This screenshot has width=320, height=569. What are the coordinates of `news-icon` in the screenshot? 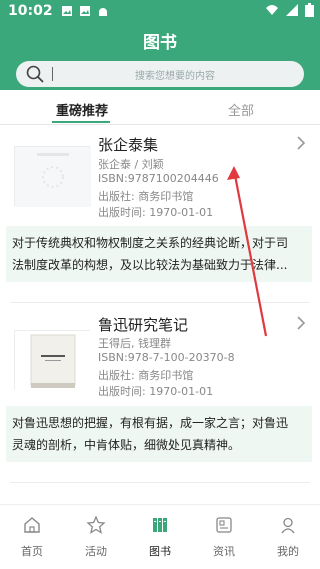 It's located at (224, 525).